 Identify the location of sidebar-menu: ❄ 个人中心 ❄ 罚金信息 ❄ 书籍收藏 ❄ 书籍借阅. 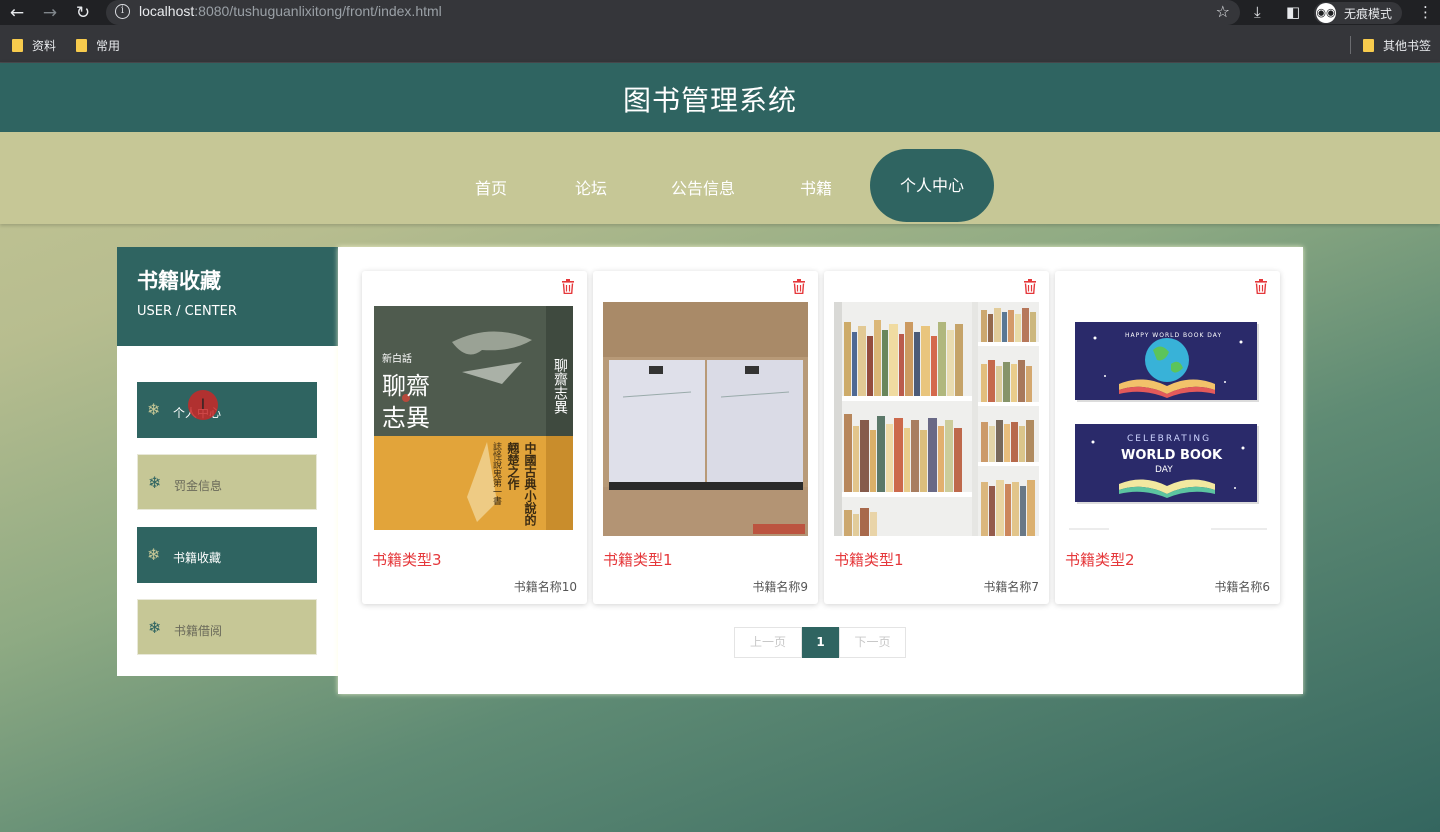
(227, 511).